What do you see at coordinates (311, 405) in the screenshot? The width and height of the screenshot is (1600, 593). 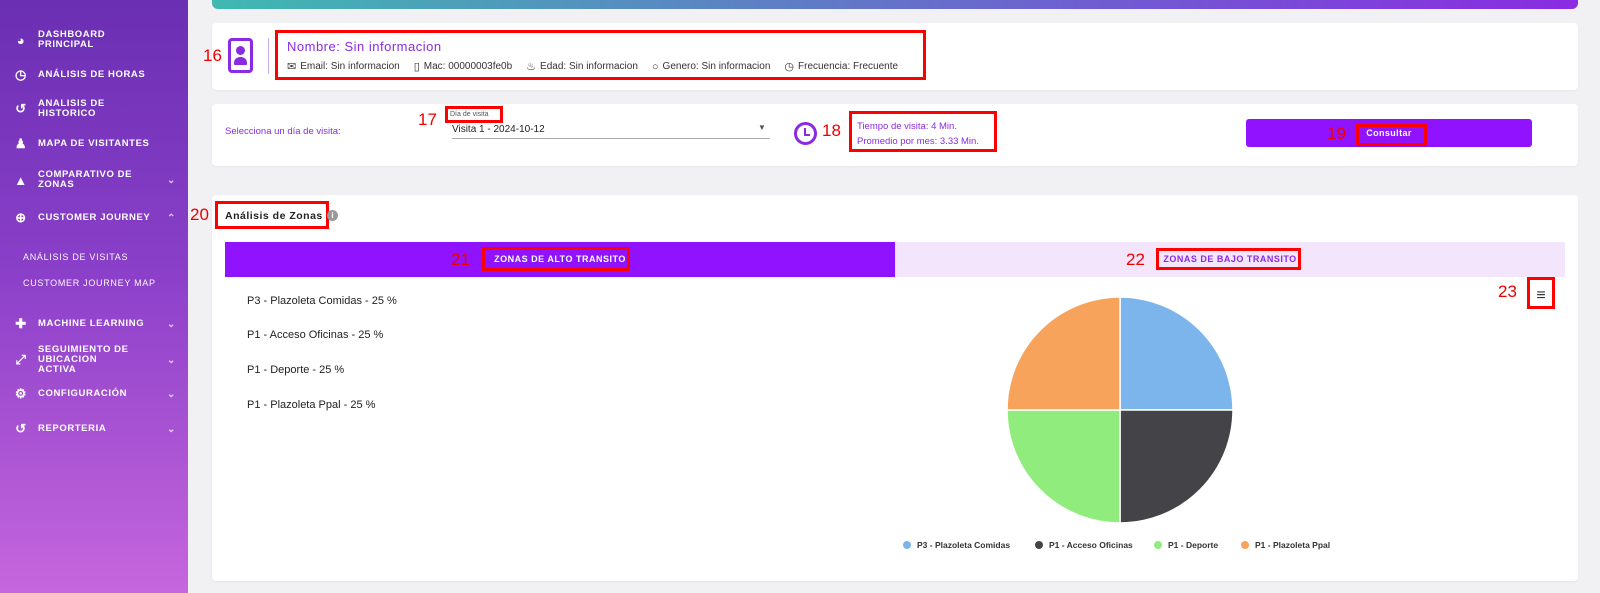 I see `zone-list-item: P1 - Plazoleta Ppal - 25 %` at bounding box center [311, 405].